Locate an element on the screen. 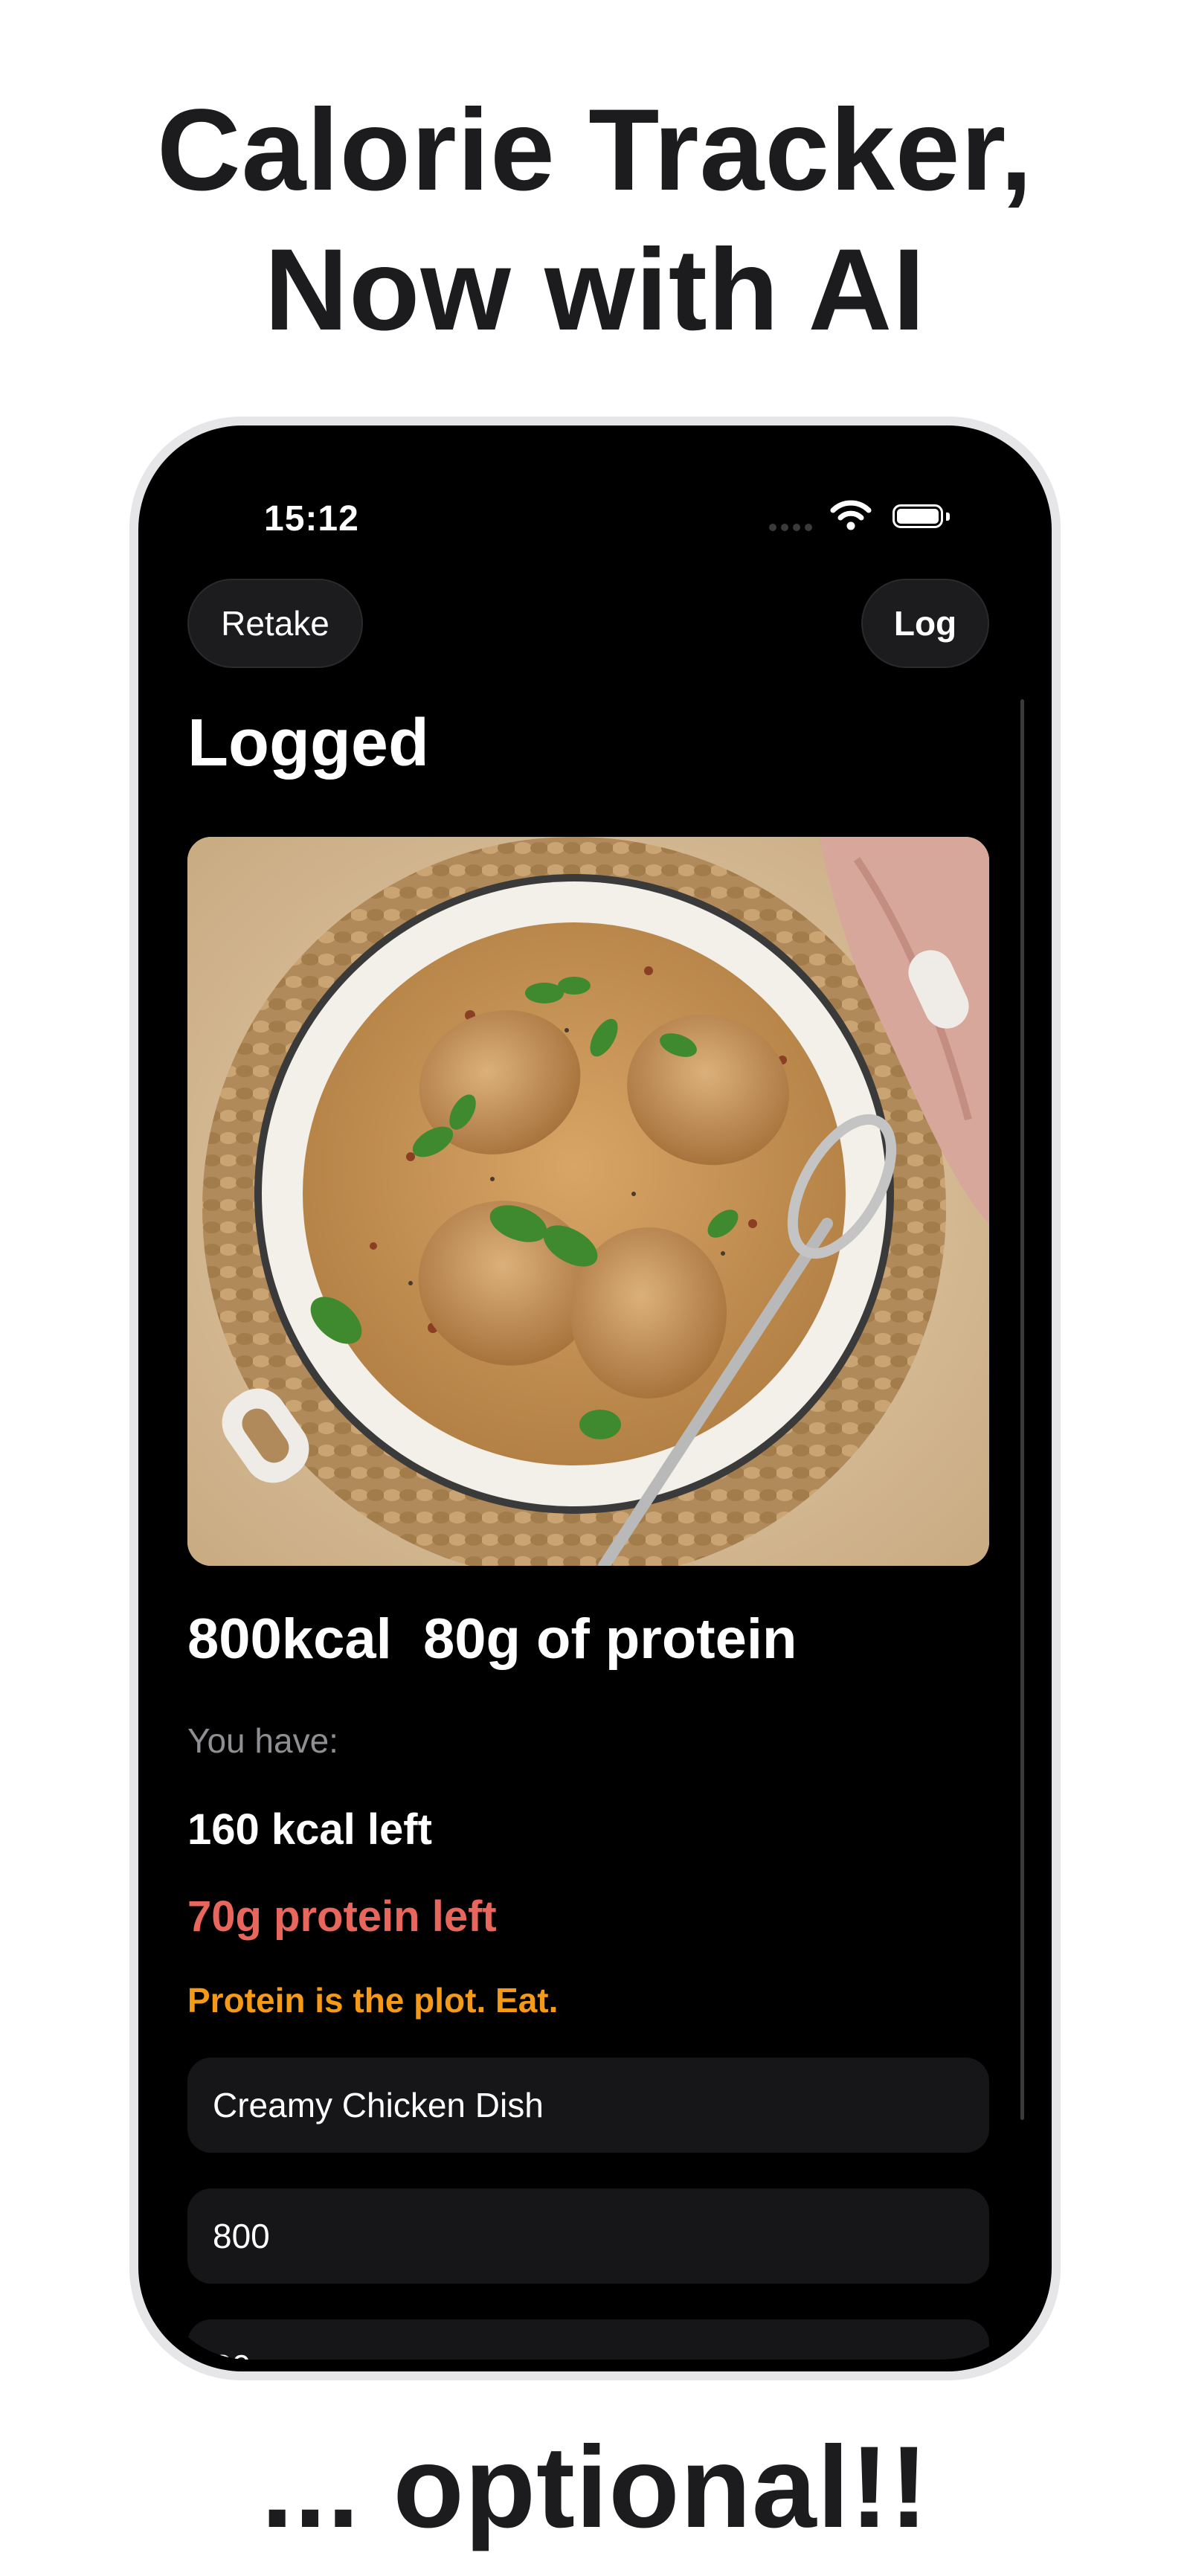  protein-left: 70g protein left is located at coordinates (342, 1916).